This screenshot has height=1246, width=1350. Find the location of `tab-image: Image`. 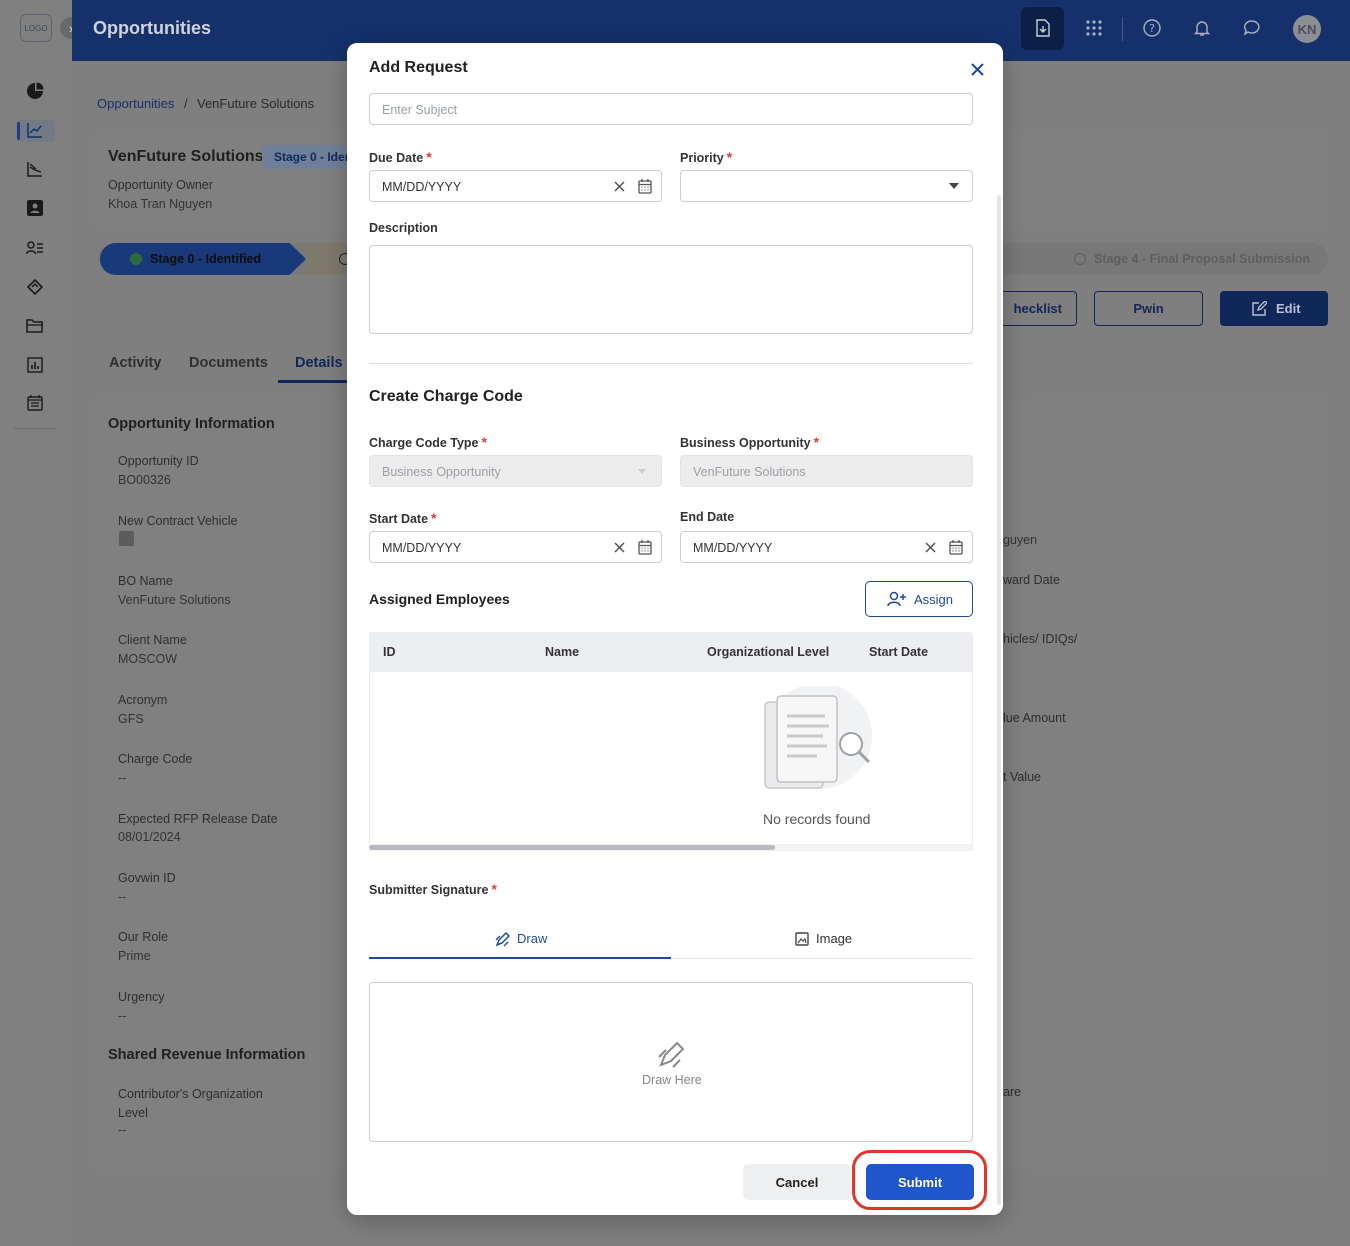

tab-image: Image is located at coordinates (822, 940).